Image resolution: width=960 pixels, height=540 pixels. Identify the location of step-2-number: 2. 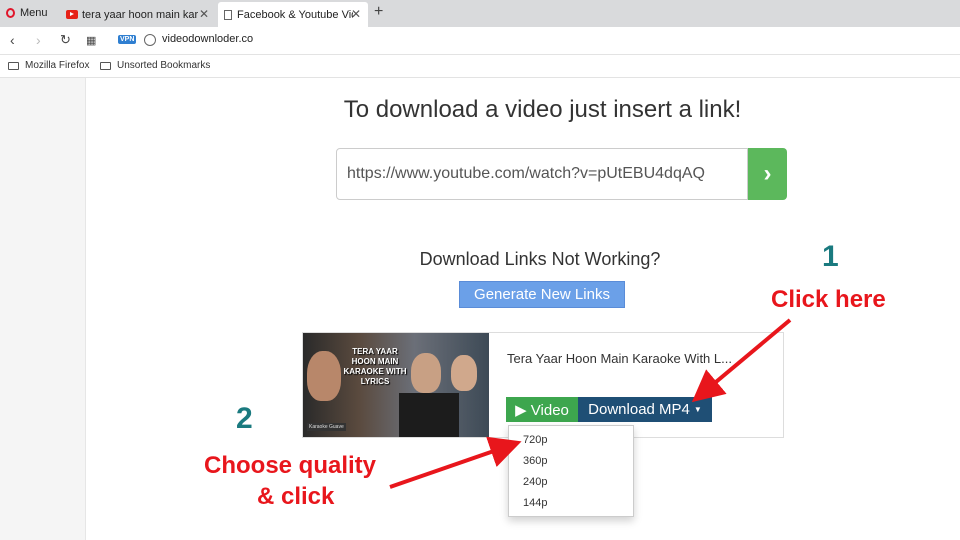
(244, 418).